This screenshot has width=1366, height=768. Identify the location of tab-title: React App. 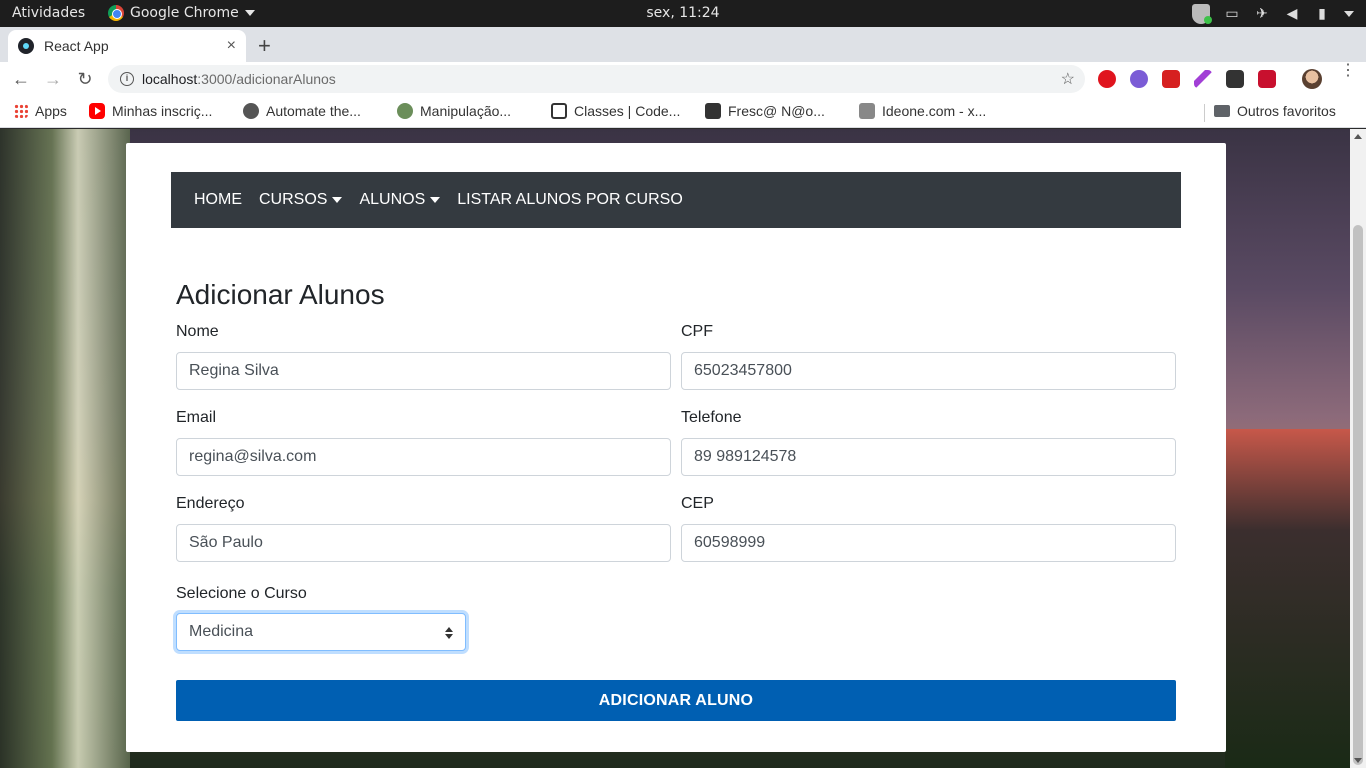
(76, 46).